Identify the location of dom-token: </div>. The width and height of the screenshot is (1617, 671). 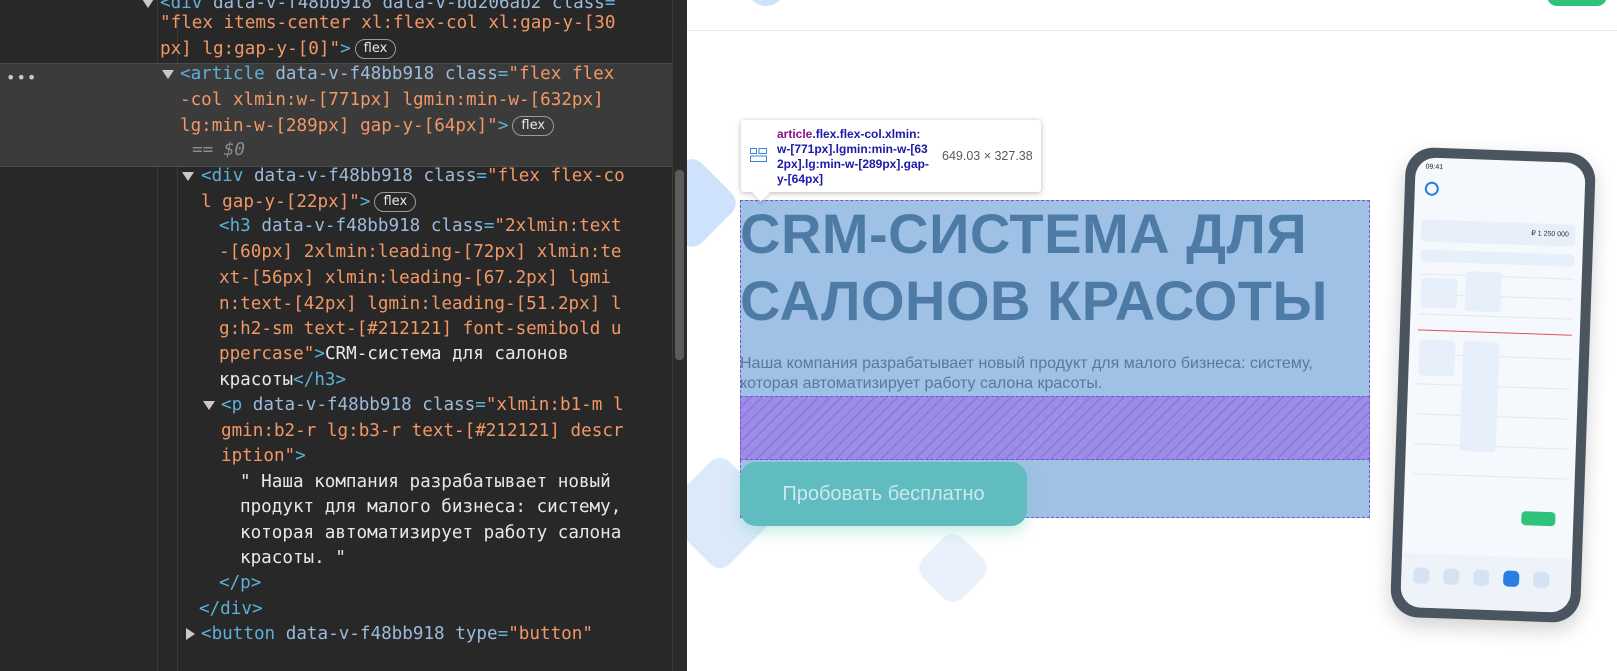
(231, 609).